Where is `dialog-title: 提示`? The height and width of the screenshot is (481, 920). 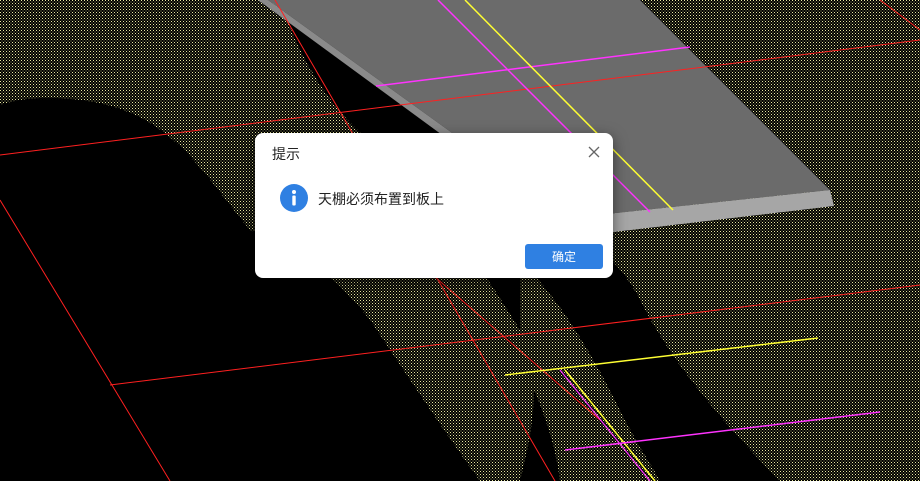 dialog-title: 提示 is located at coordinates (286, 155).